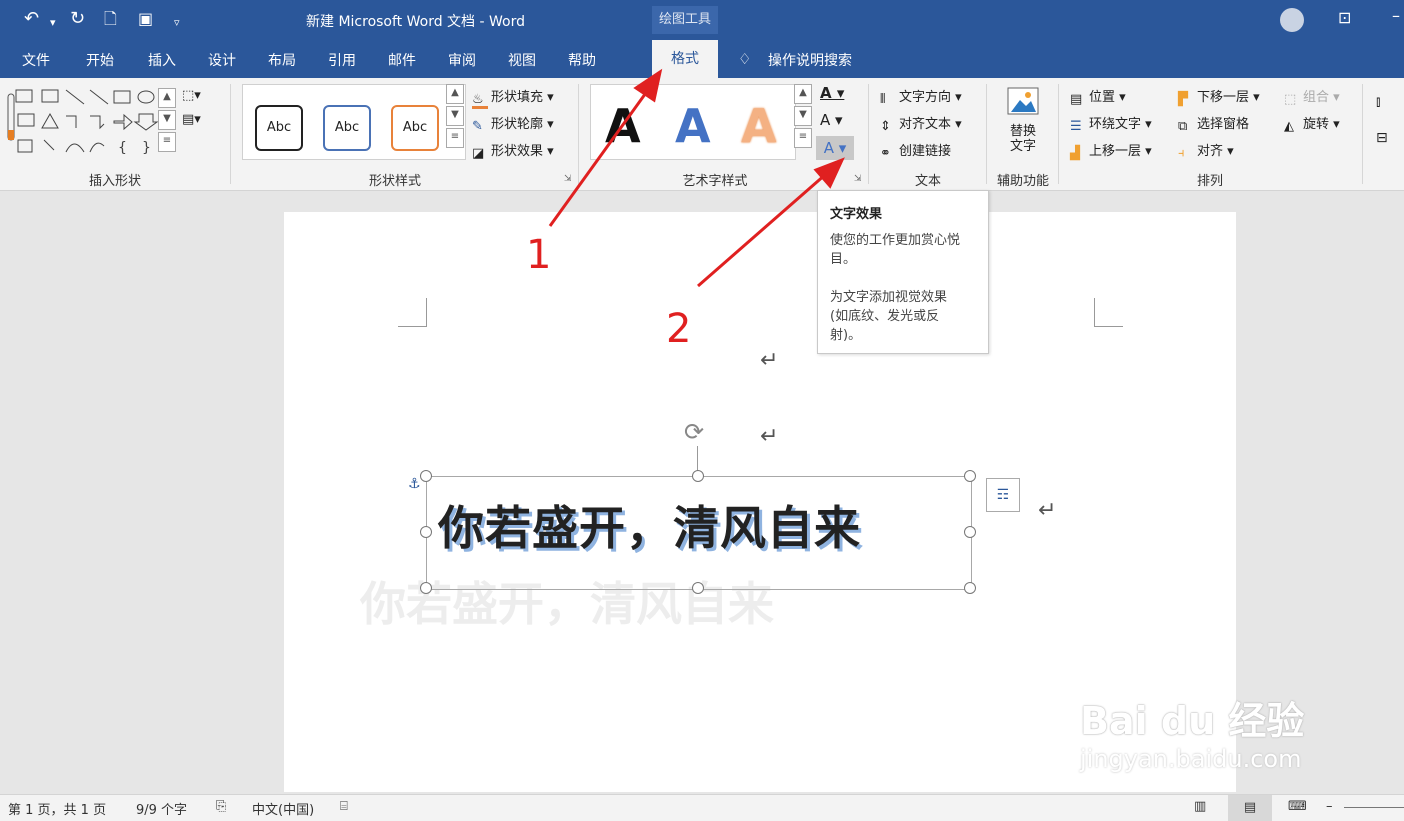 Image resolution: width=1404 pixels, height=821 pixels. What do you see at coordinates (1250, 808) in the screenshot?
I see `print-layout-icon: ▤` at bounding box center [1250, 808].